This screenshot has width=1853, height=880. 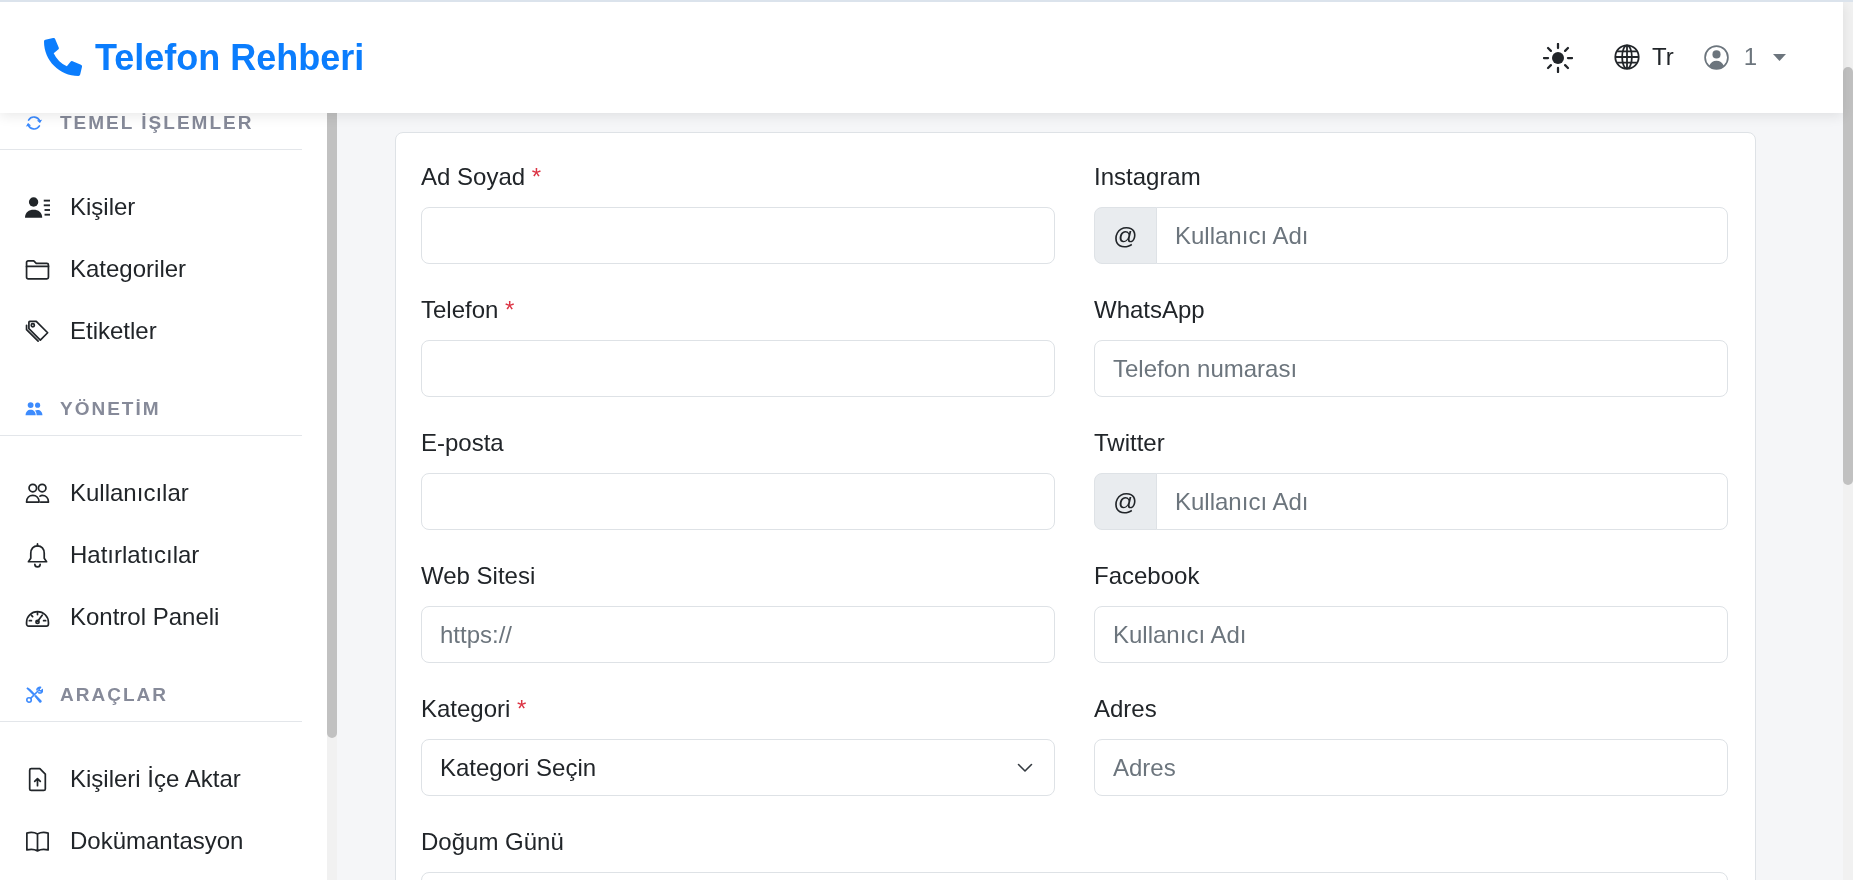 What do you see at coordinates (151, 555) in the screenshot?
I see `sidebar-item: Hatırlatıcılar` at bounding box center [151, 555].